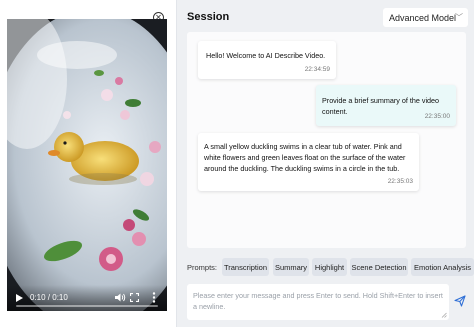 The height and width of the screenshot is (327, 474). Describe the element at coordinates (379, 267) in the screenshot. I see `prompt-chip-scene-detection: Scene Detection` at that location.